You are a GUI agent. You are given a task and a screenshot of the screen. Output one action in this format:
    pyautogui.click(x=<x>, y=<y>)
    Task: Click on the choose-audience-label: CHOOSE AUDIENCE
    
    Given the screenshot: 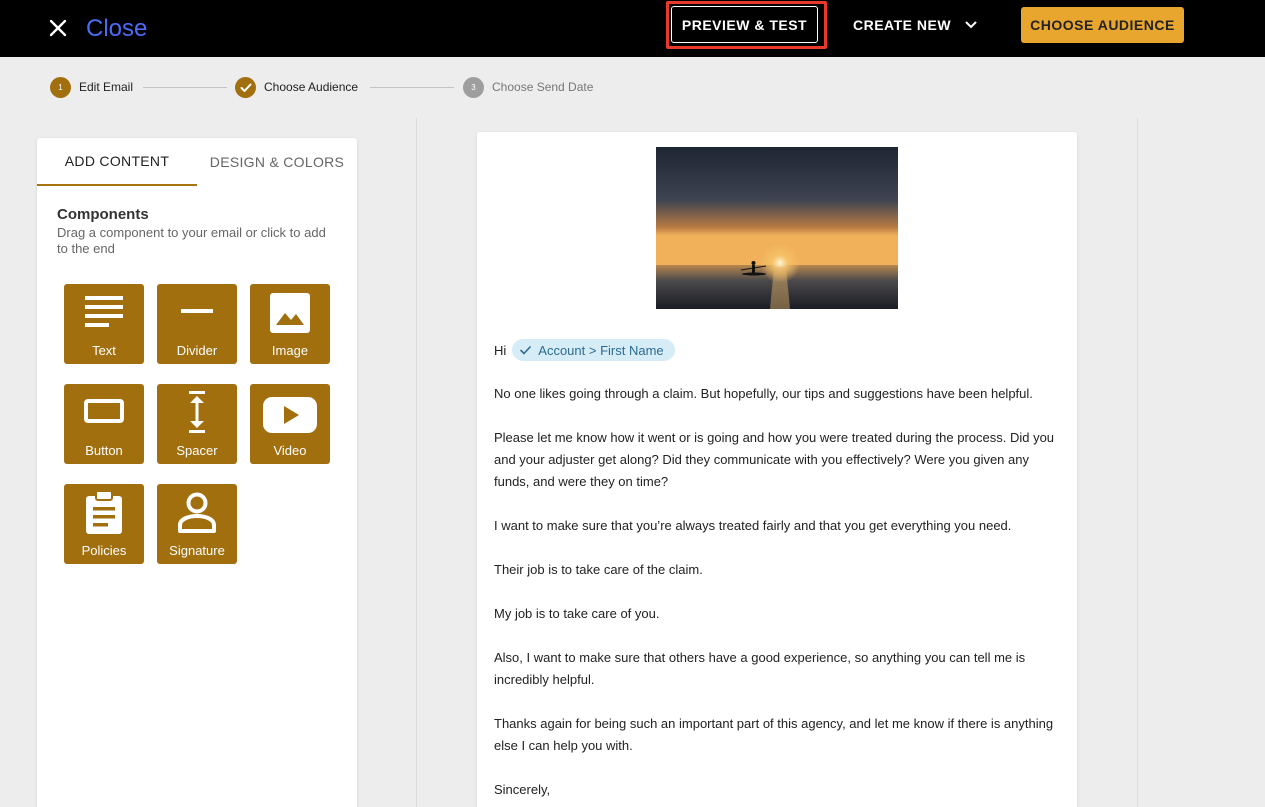 What is the action you would take?
    pyautogui.click(x=1102, y=25)
    